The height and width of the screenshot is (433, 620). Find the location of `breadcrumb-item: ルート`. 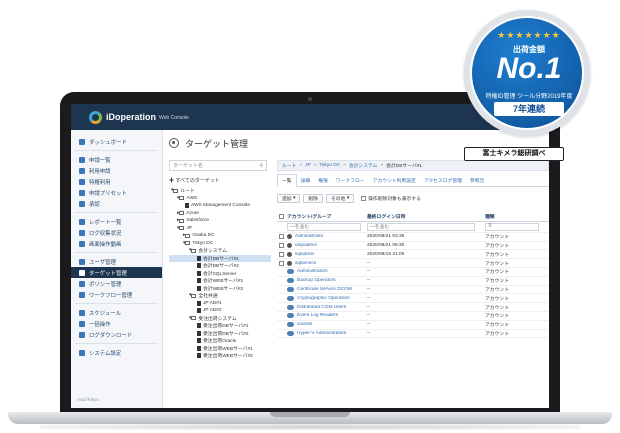

breadcrumb-item: ルート is located at coordinates (289, 165).